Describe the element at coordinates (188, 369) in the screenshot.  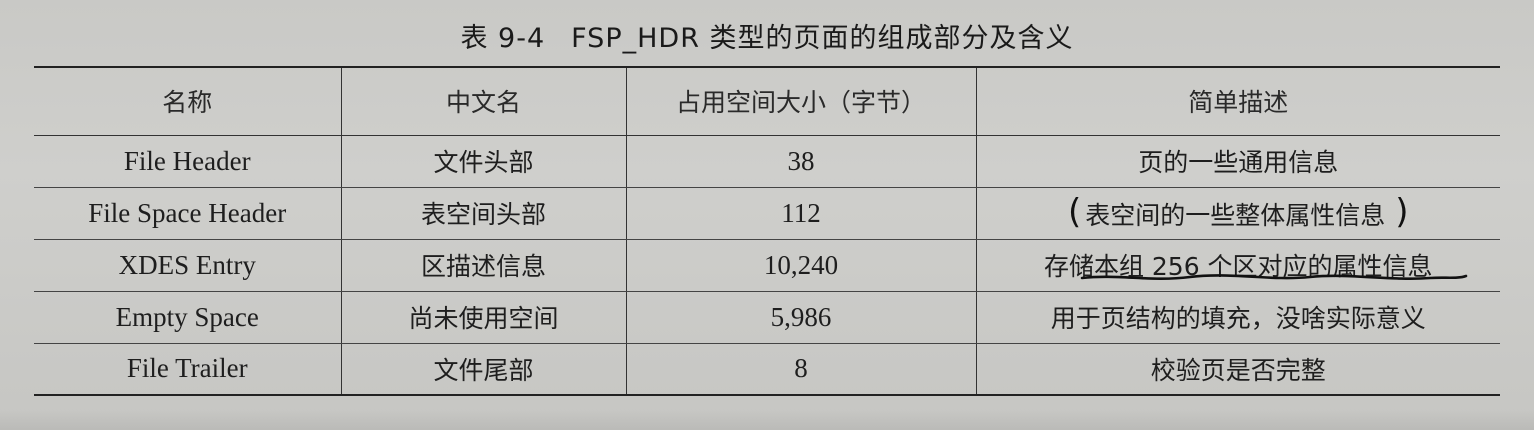
I see `cell-name: File Trailer` at that location.